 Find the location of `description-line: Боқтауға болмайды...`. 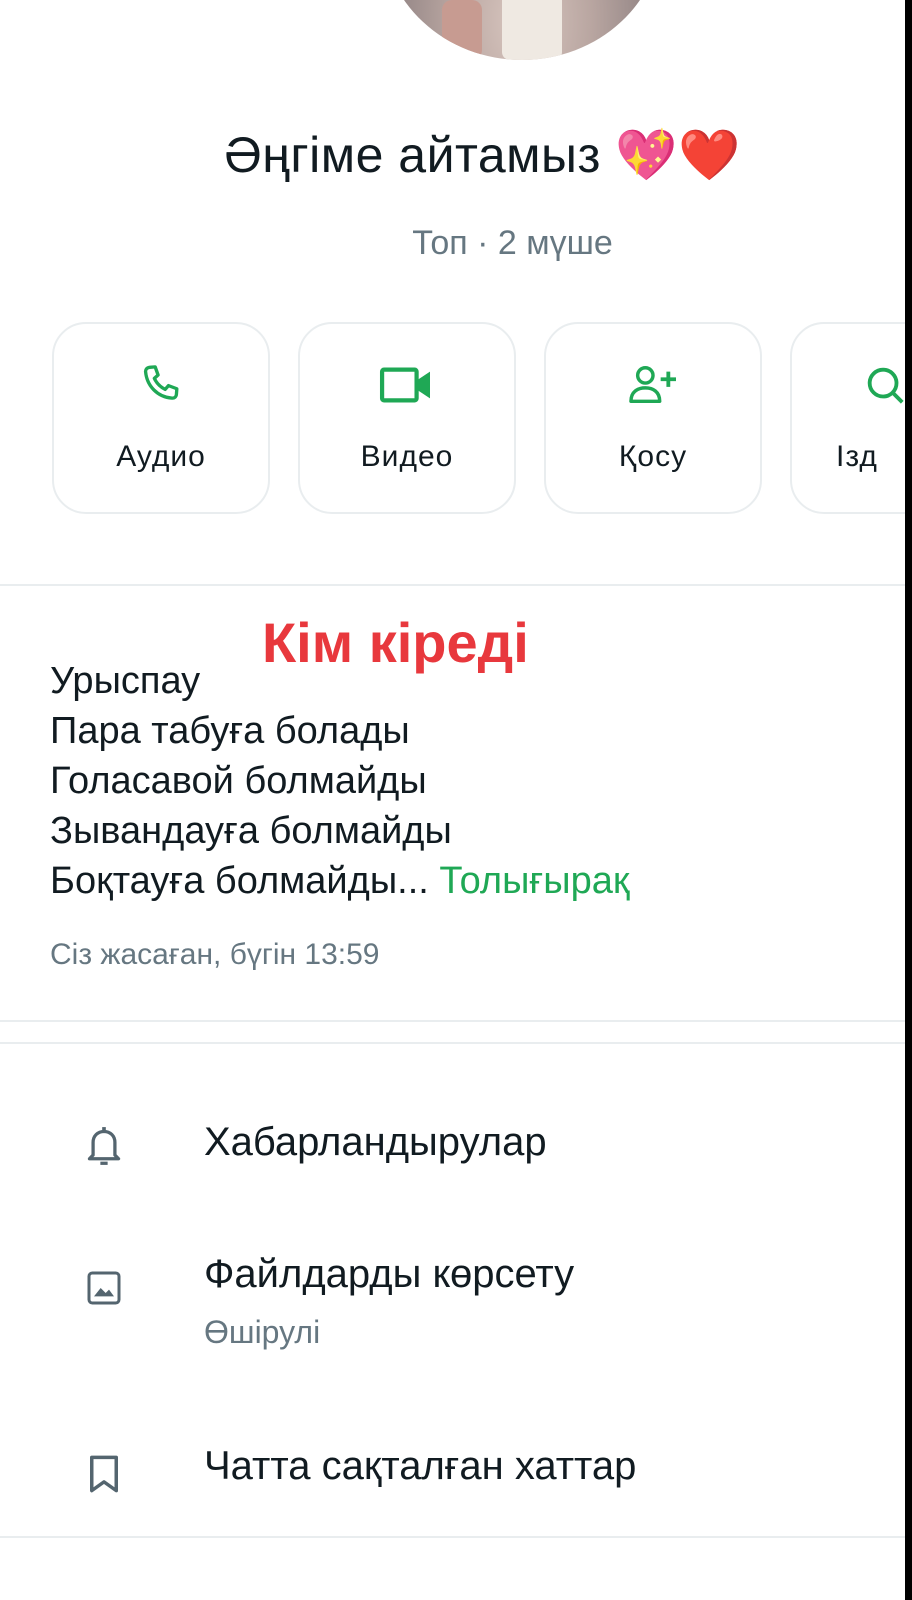

description-line: Боқтауға болмайды... is located at coordinates (239, 881).